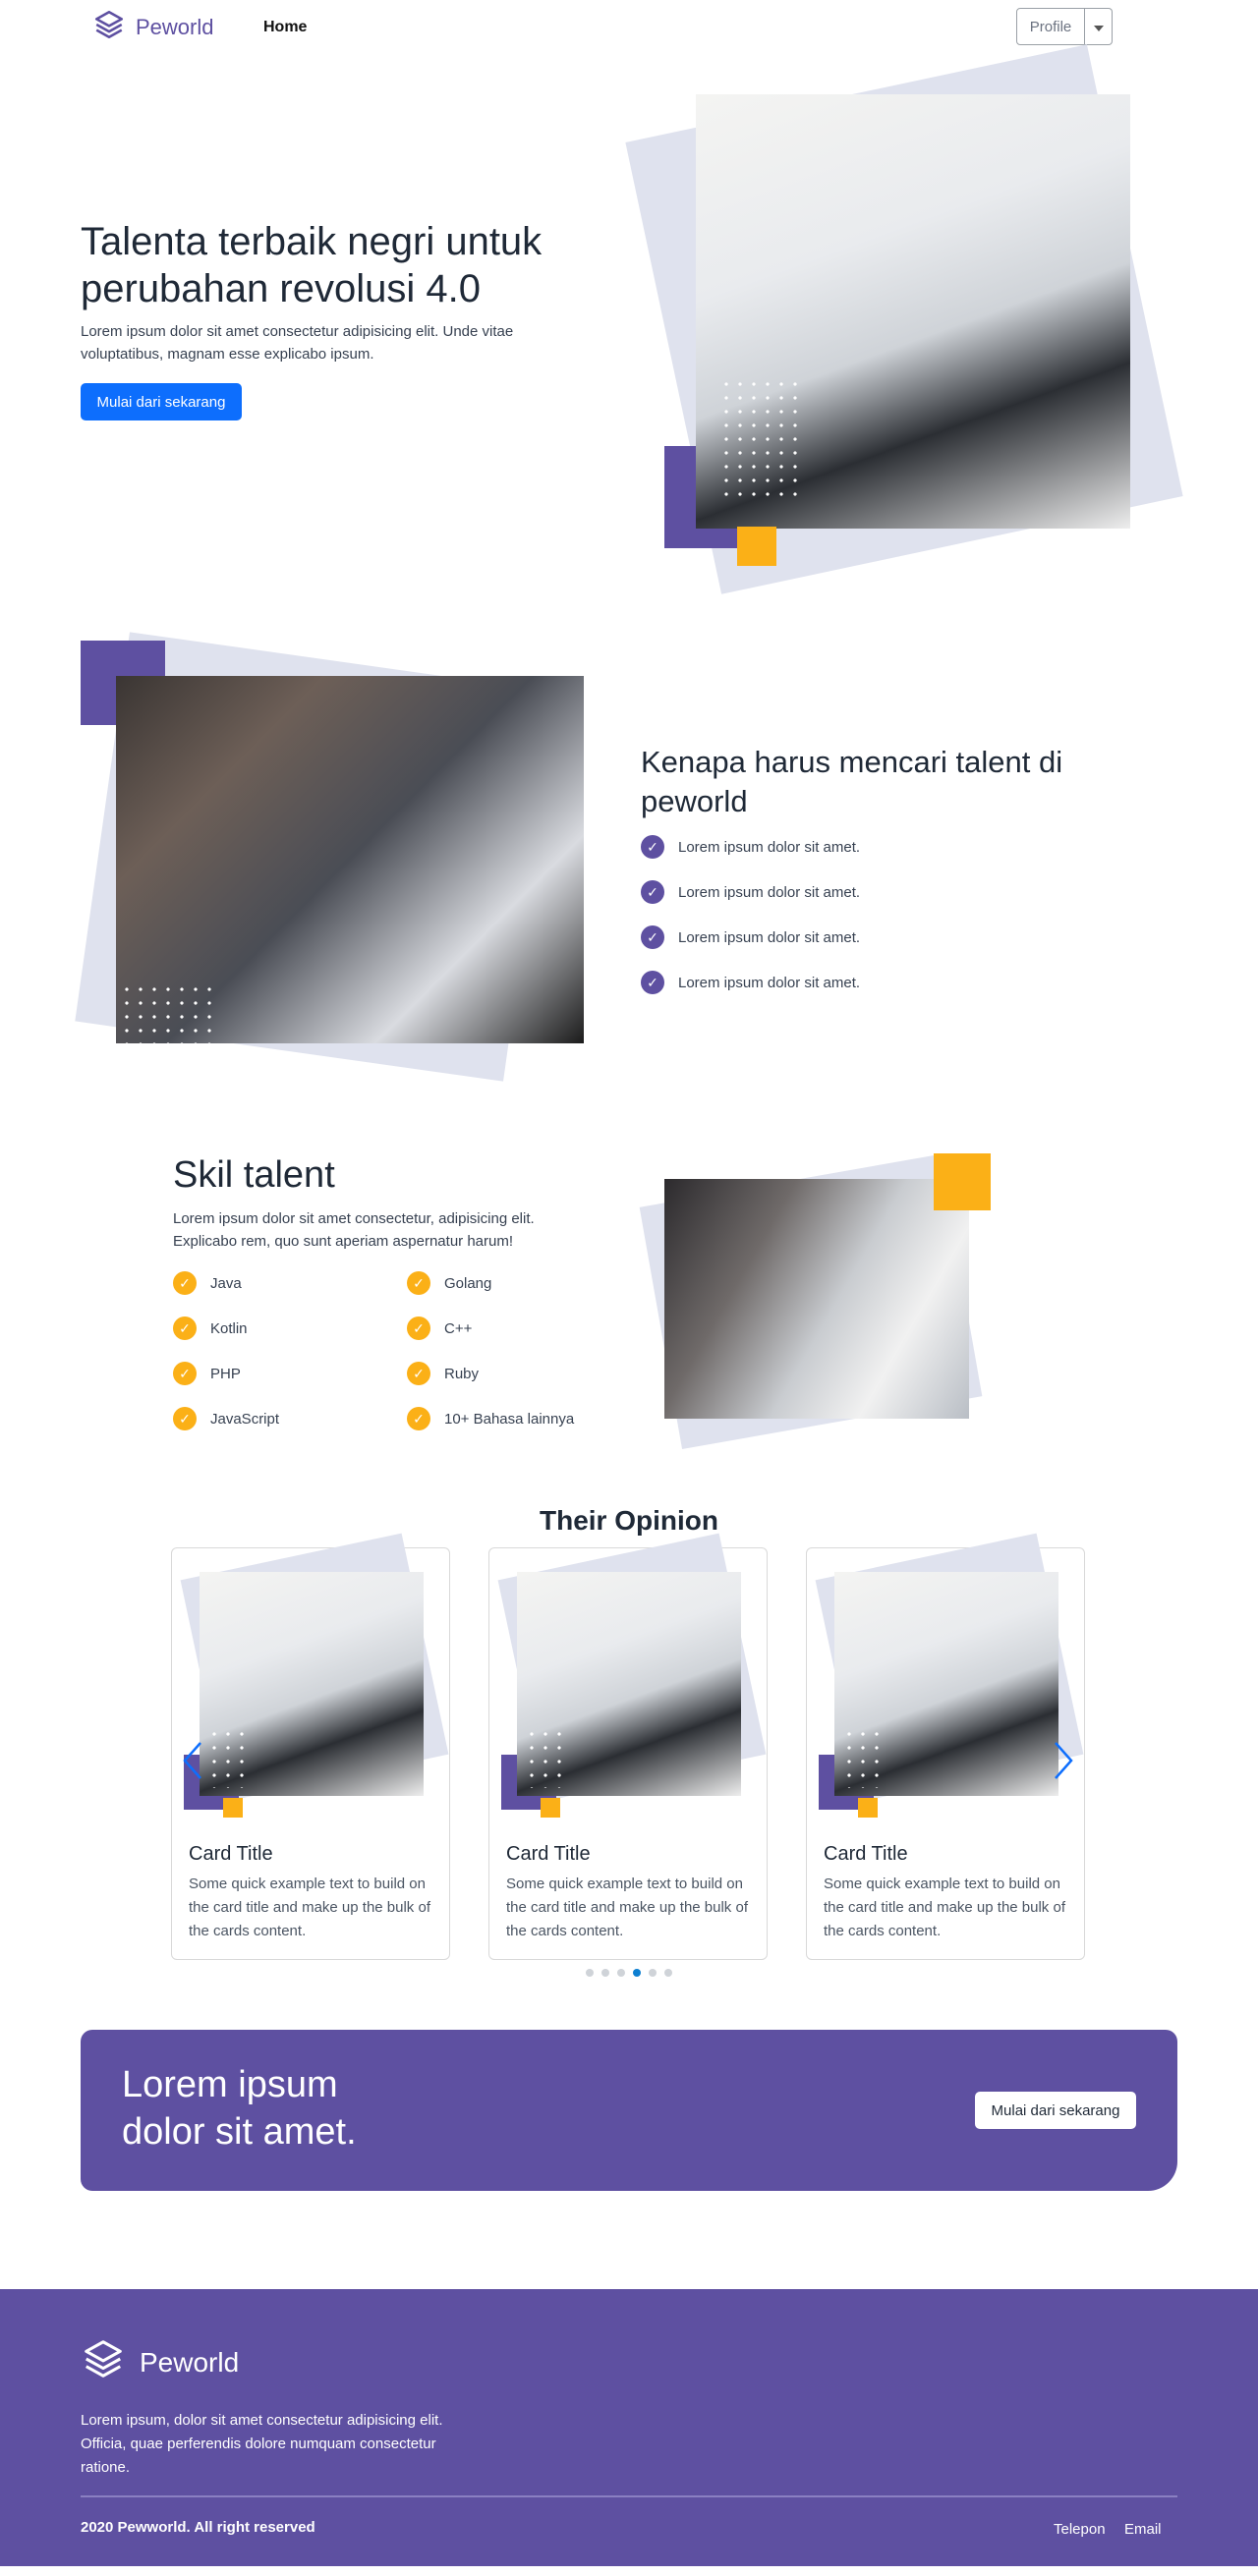 This screenshot has width=1258, height=2576. Describe the element at coordinates (190, 2362) in the screenshot. I see `footer-brand-name: Peworld` at that location.